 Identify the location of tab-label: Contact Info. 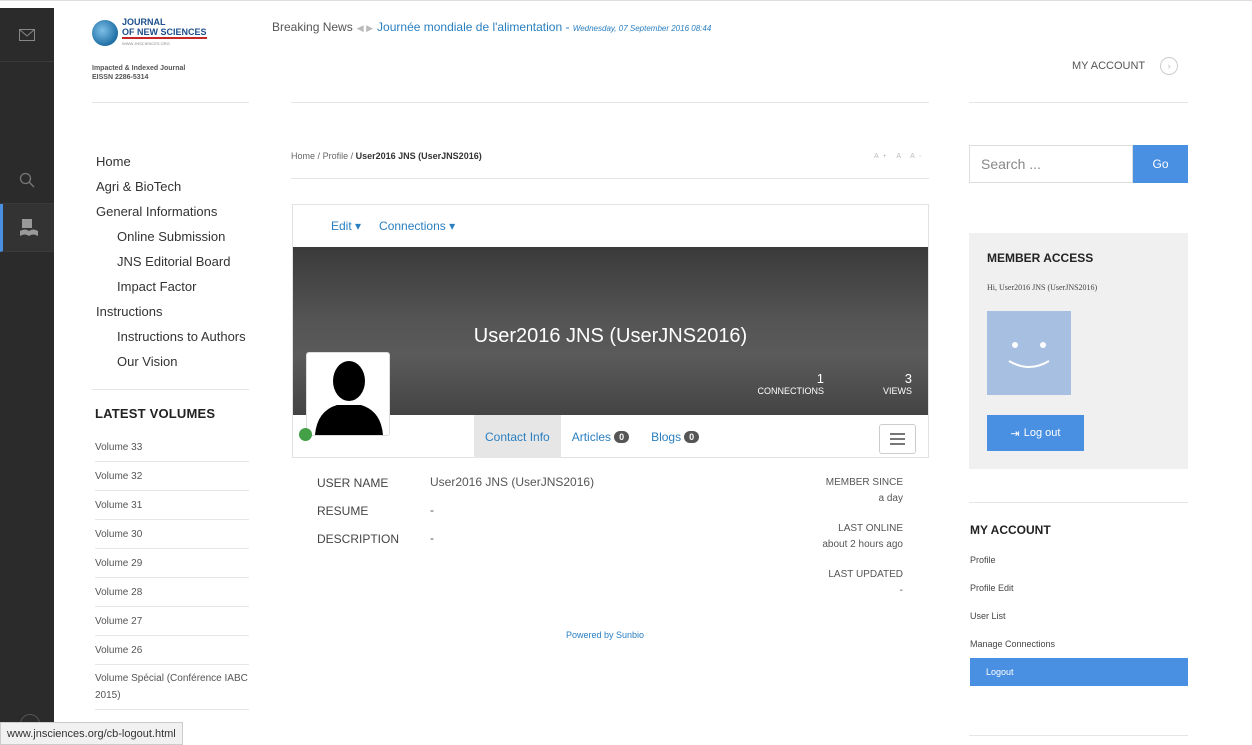
(517, 436).